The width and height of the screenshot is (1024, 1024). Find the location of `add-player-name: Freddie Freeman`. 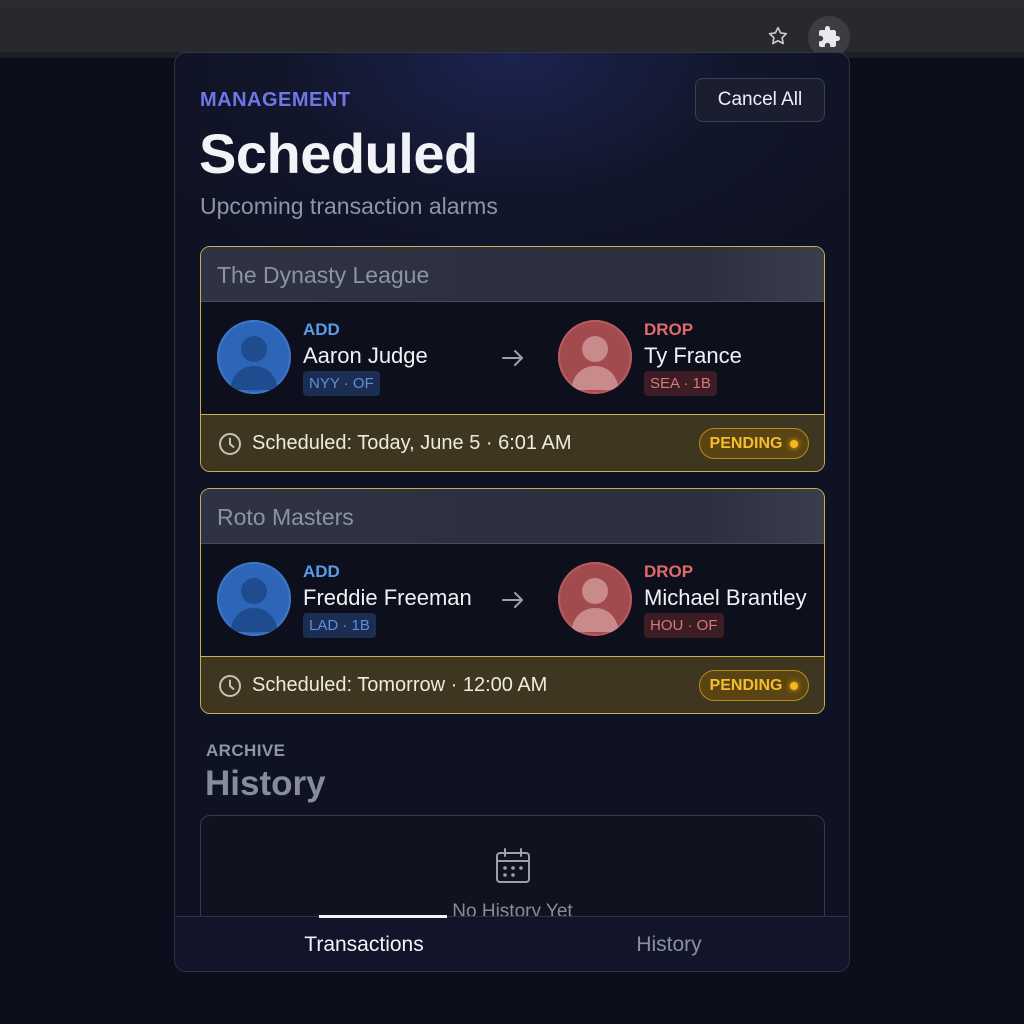

add-player-name: Freddie Freeman is located at coordinates (387, 597).